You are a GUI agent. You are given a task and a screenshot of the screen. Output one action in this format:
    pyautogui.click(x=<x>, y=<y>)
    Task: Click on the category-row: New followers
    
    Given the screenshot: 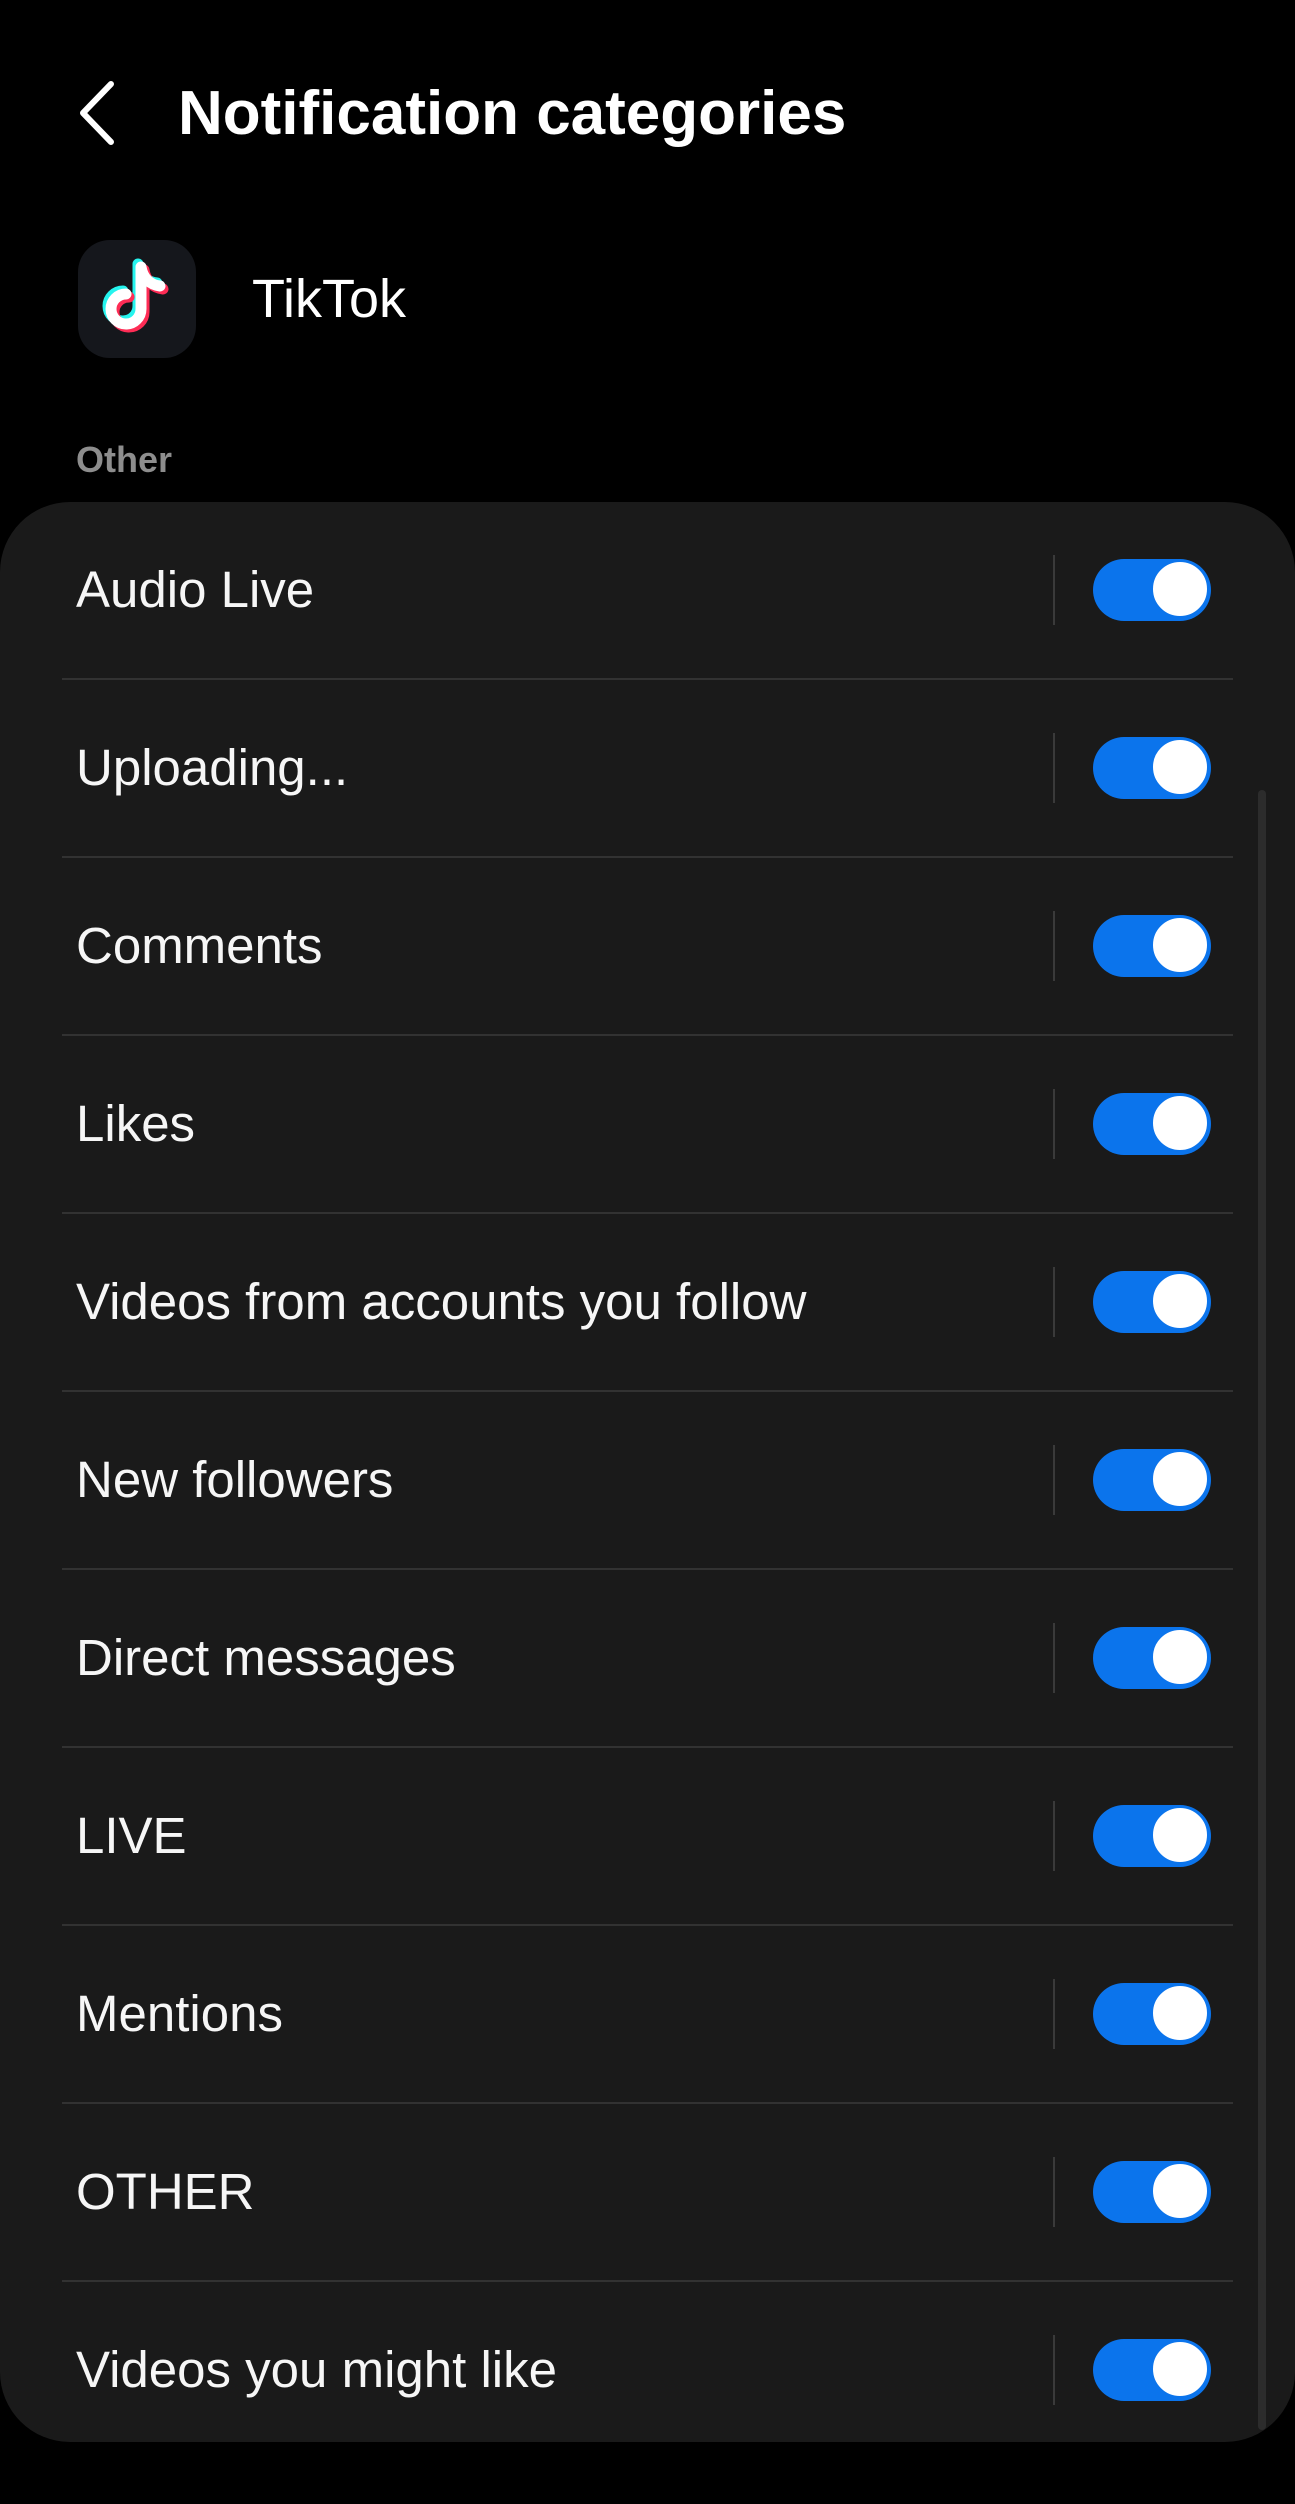 What is the action you would take?
    pyautogui.click(x=647, y=1479)
    